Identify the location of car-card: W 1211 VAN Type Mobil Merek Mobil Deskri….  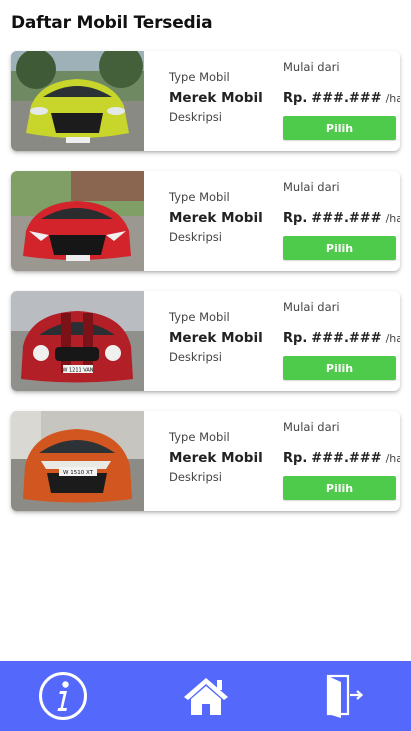
(205, 341).